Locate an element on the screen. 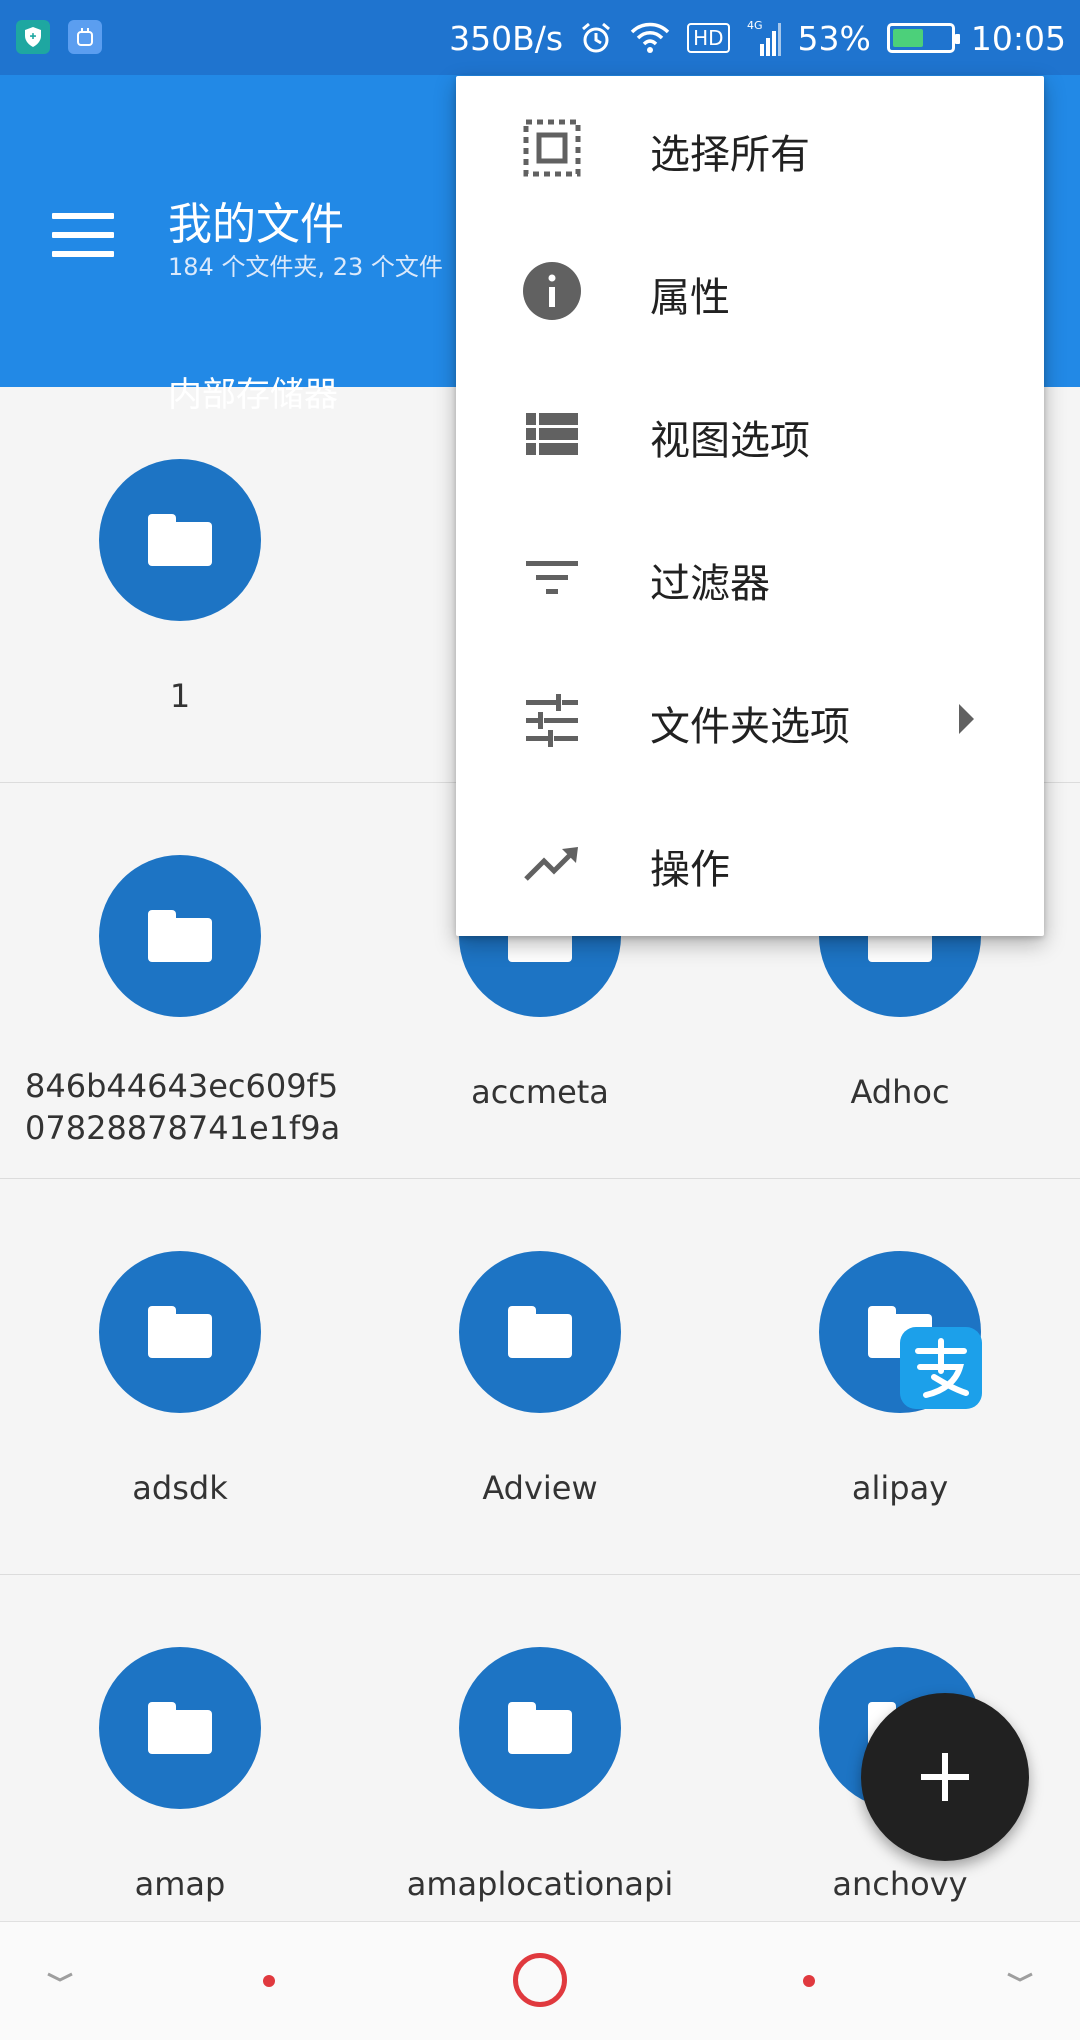 The image size is (1080, 2040). folder-item: alipay is located at coordinates (900, 1377).